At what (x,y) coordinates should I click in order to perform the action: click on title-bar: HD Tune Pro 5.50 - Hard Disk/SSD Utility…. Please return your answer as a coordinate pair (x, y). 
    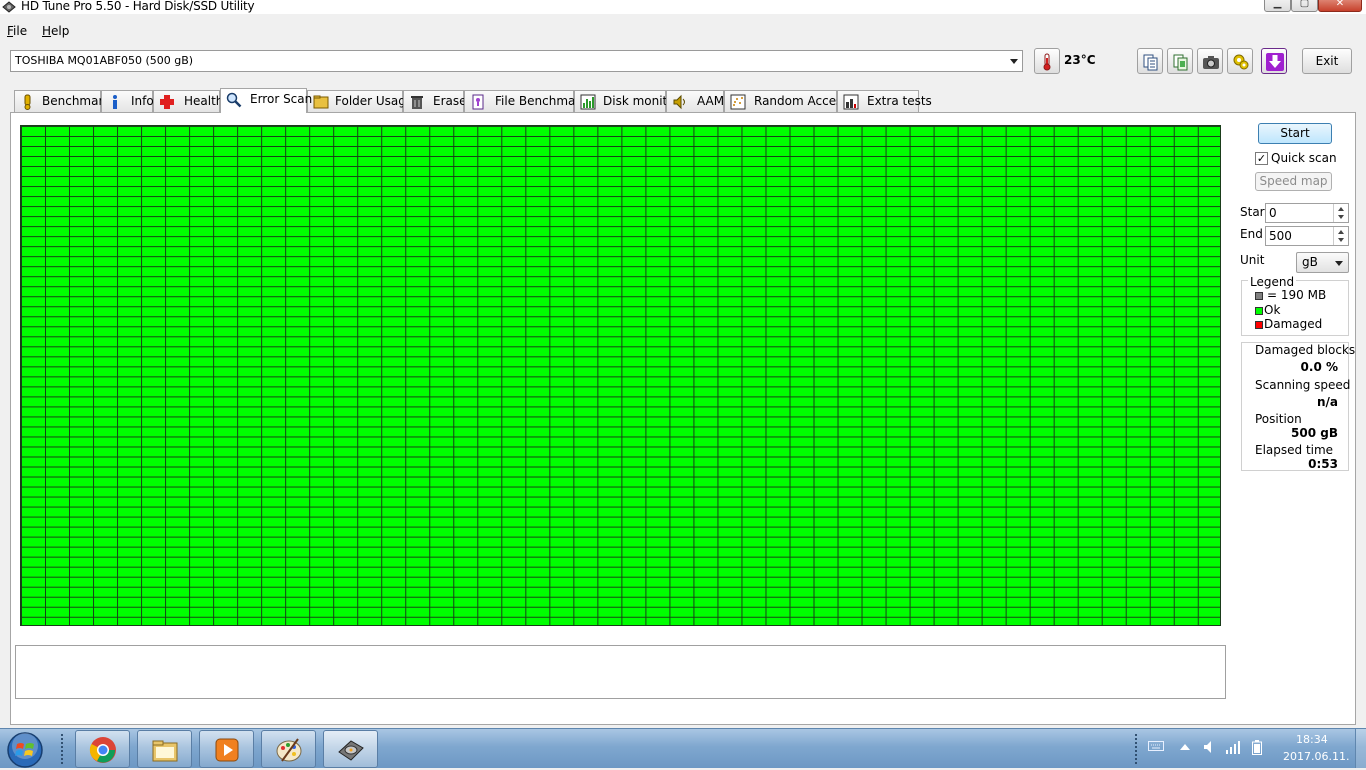
    Looking at the image, I should click on (683, 7).